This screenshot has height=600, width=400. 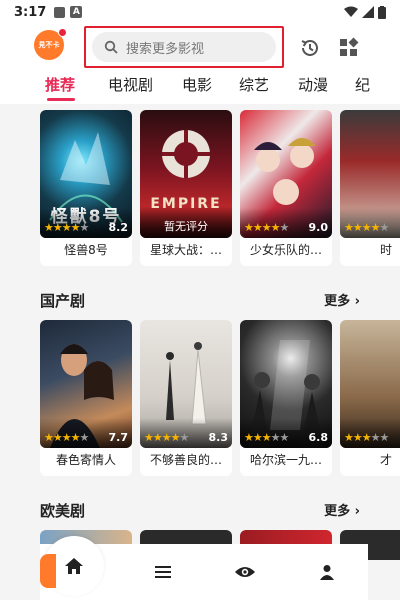 What do you see at coordinates (118, 437) in the screenshot?
I see `rating-score: 7.7` at bounding box center [118, 437].